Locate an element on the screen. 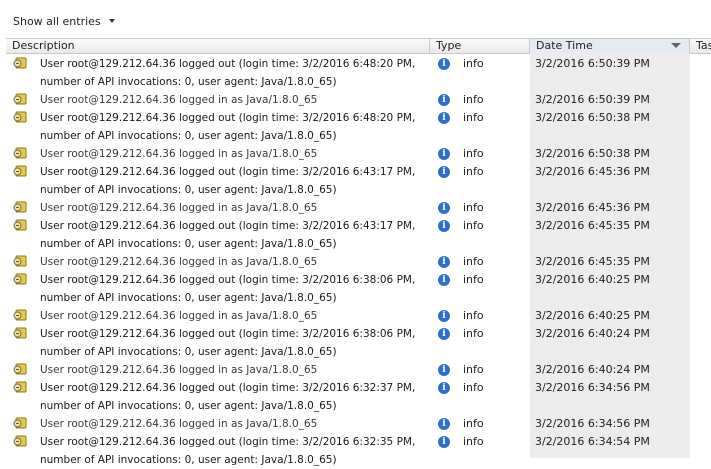 Image resolution: width=711 pixels, height=469 pixels. event-datetime: 3/2/2016 6:50:38 PM is located at coordinates (592, 117).